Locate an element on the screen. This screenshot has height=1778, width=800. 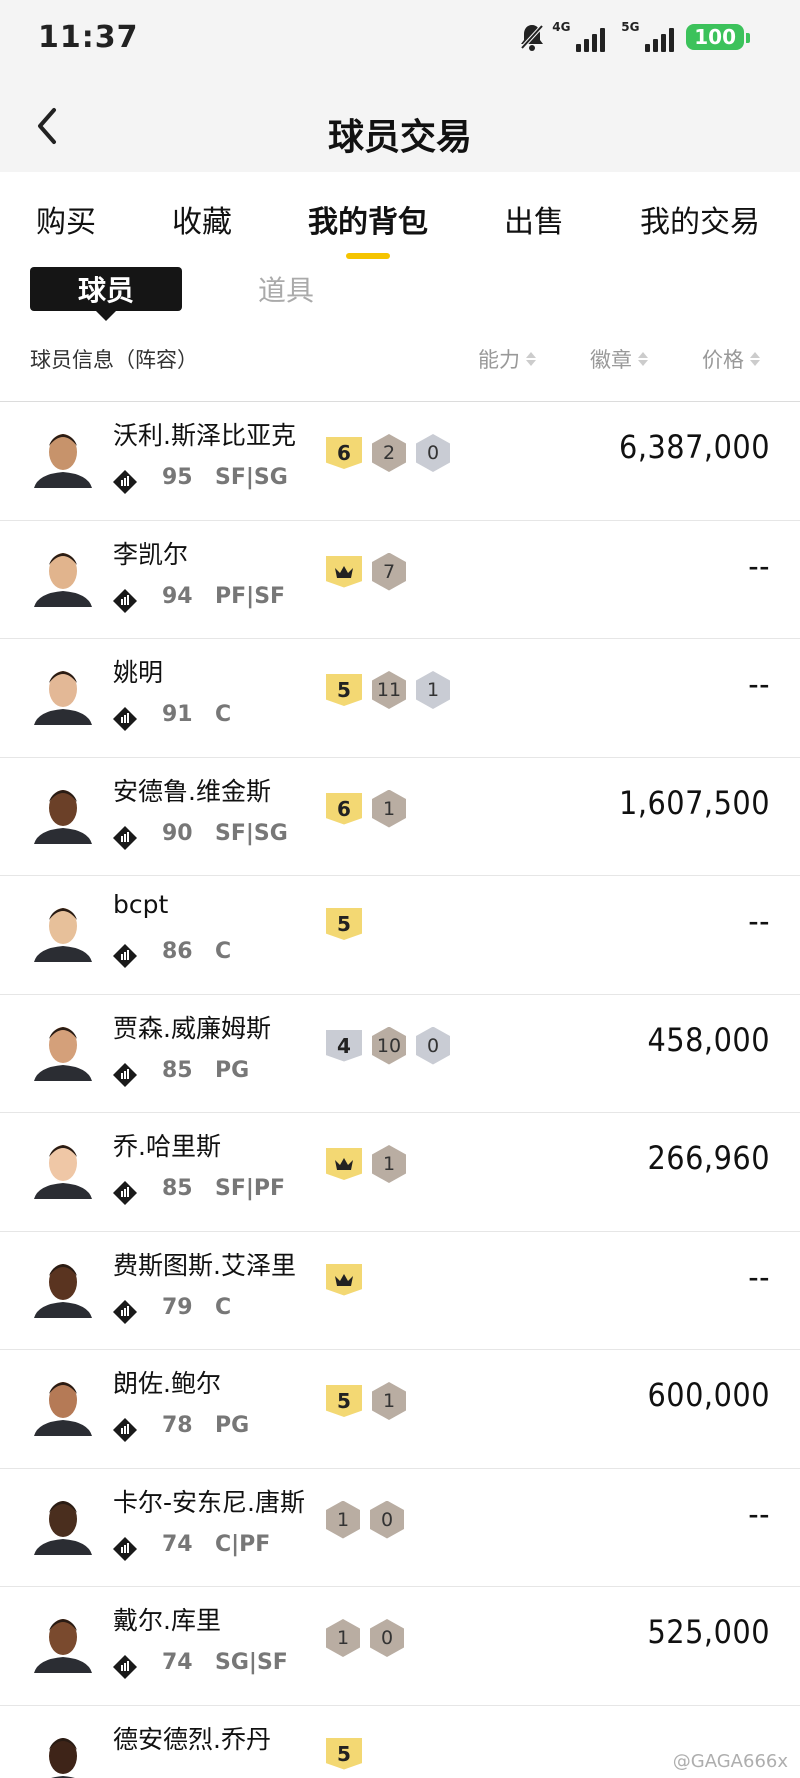
player-rating: 91 is located at coordinates (177, 714).